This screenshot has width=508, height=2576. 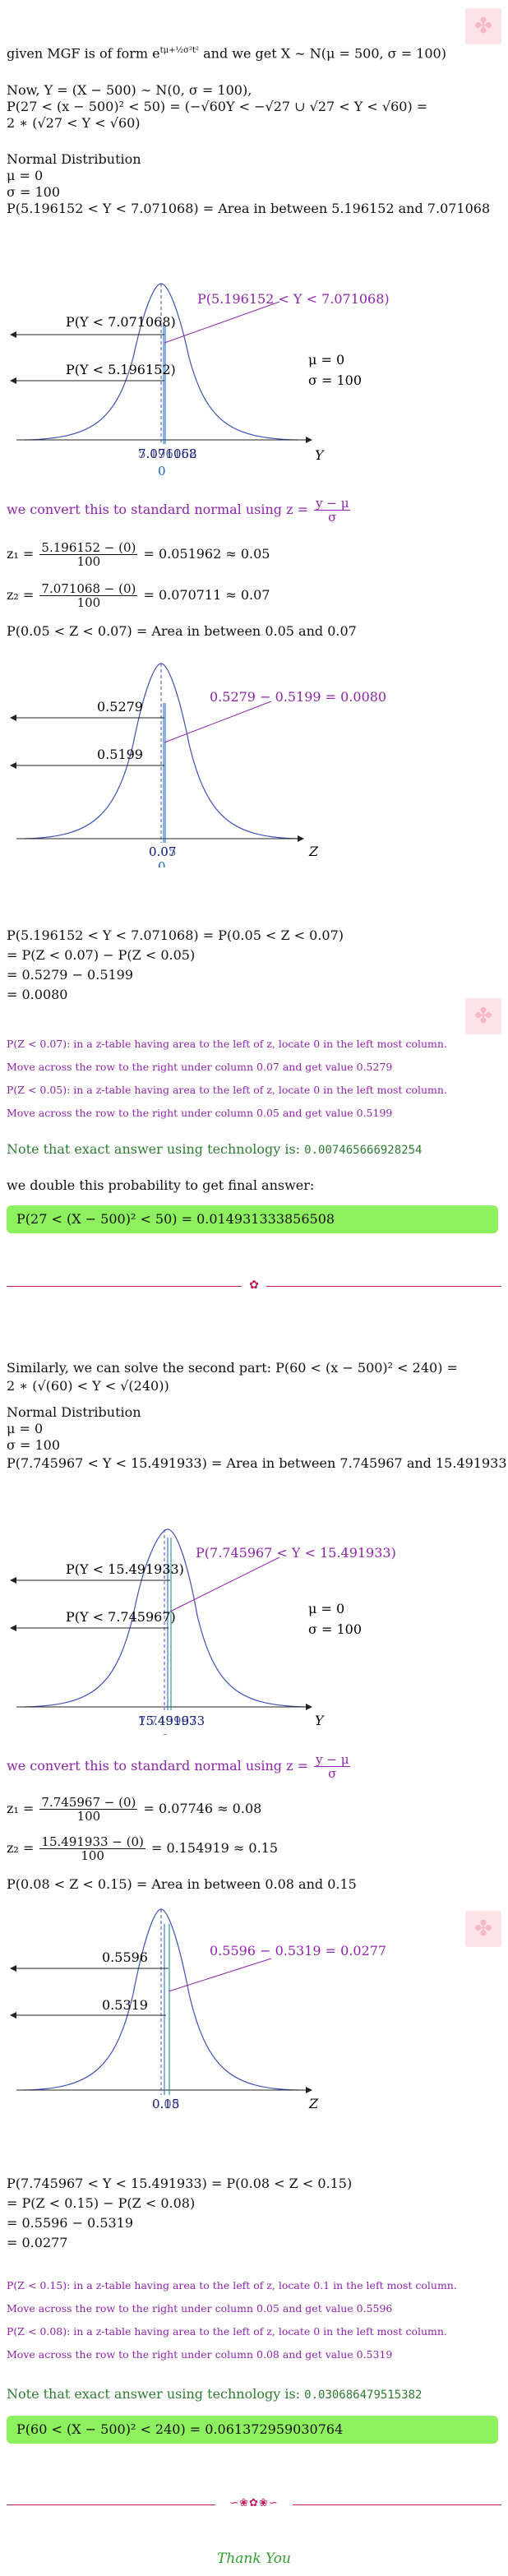 I want to click on calc-line-2: = P(Z < 0.07) − P(Z < 0.05), so click(x=101, y=955).